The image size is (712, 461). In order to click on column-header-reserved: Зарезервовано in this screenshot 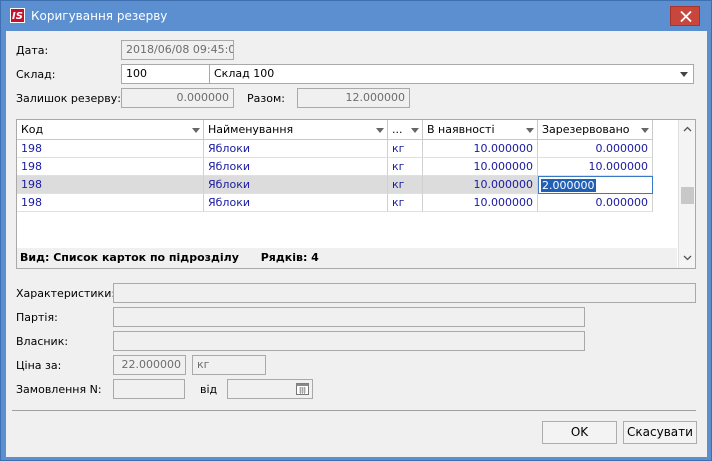, I will do `click(595, 129)`.